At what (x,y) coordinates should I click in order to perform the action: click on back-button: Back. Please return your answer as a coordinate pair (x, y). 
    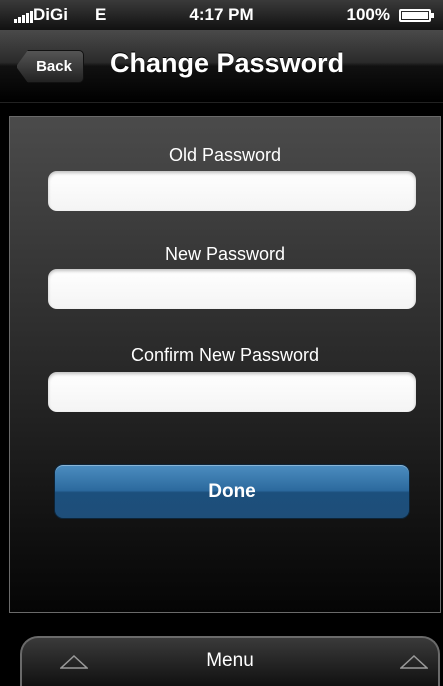
    Looking at the image, I should click on (50, 66).